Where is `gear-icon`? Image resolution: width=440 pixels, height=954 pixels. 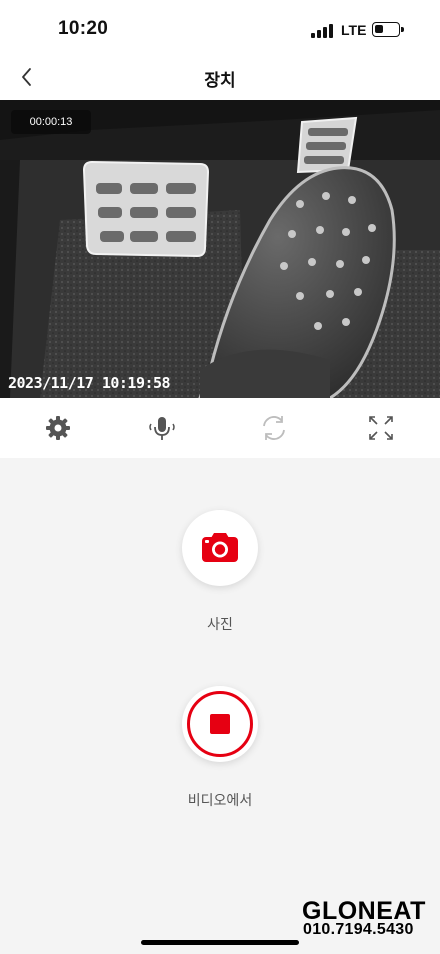
gear-icon is located at coordinates (58, 428).